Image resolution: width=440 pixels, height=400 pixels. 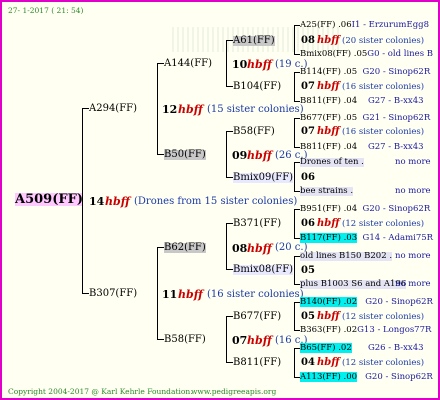 What do you see at coordinates (308, 362) in the screenshot?
I see `gen3-num: 04` at bounding box center [308, 362].